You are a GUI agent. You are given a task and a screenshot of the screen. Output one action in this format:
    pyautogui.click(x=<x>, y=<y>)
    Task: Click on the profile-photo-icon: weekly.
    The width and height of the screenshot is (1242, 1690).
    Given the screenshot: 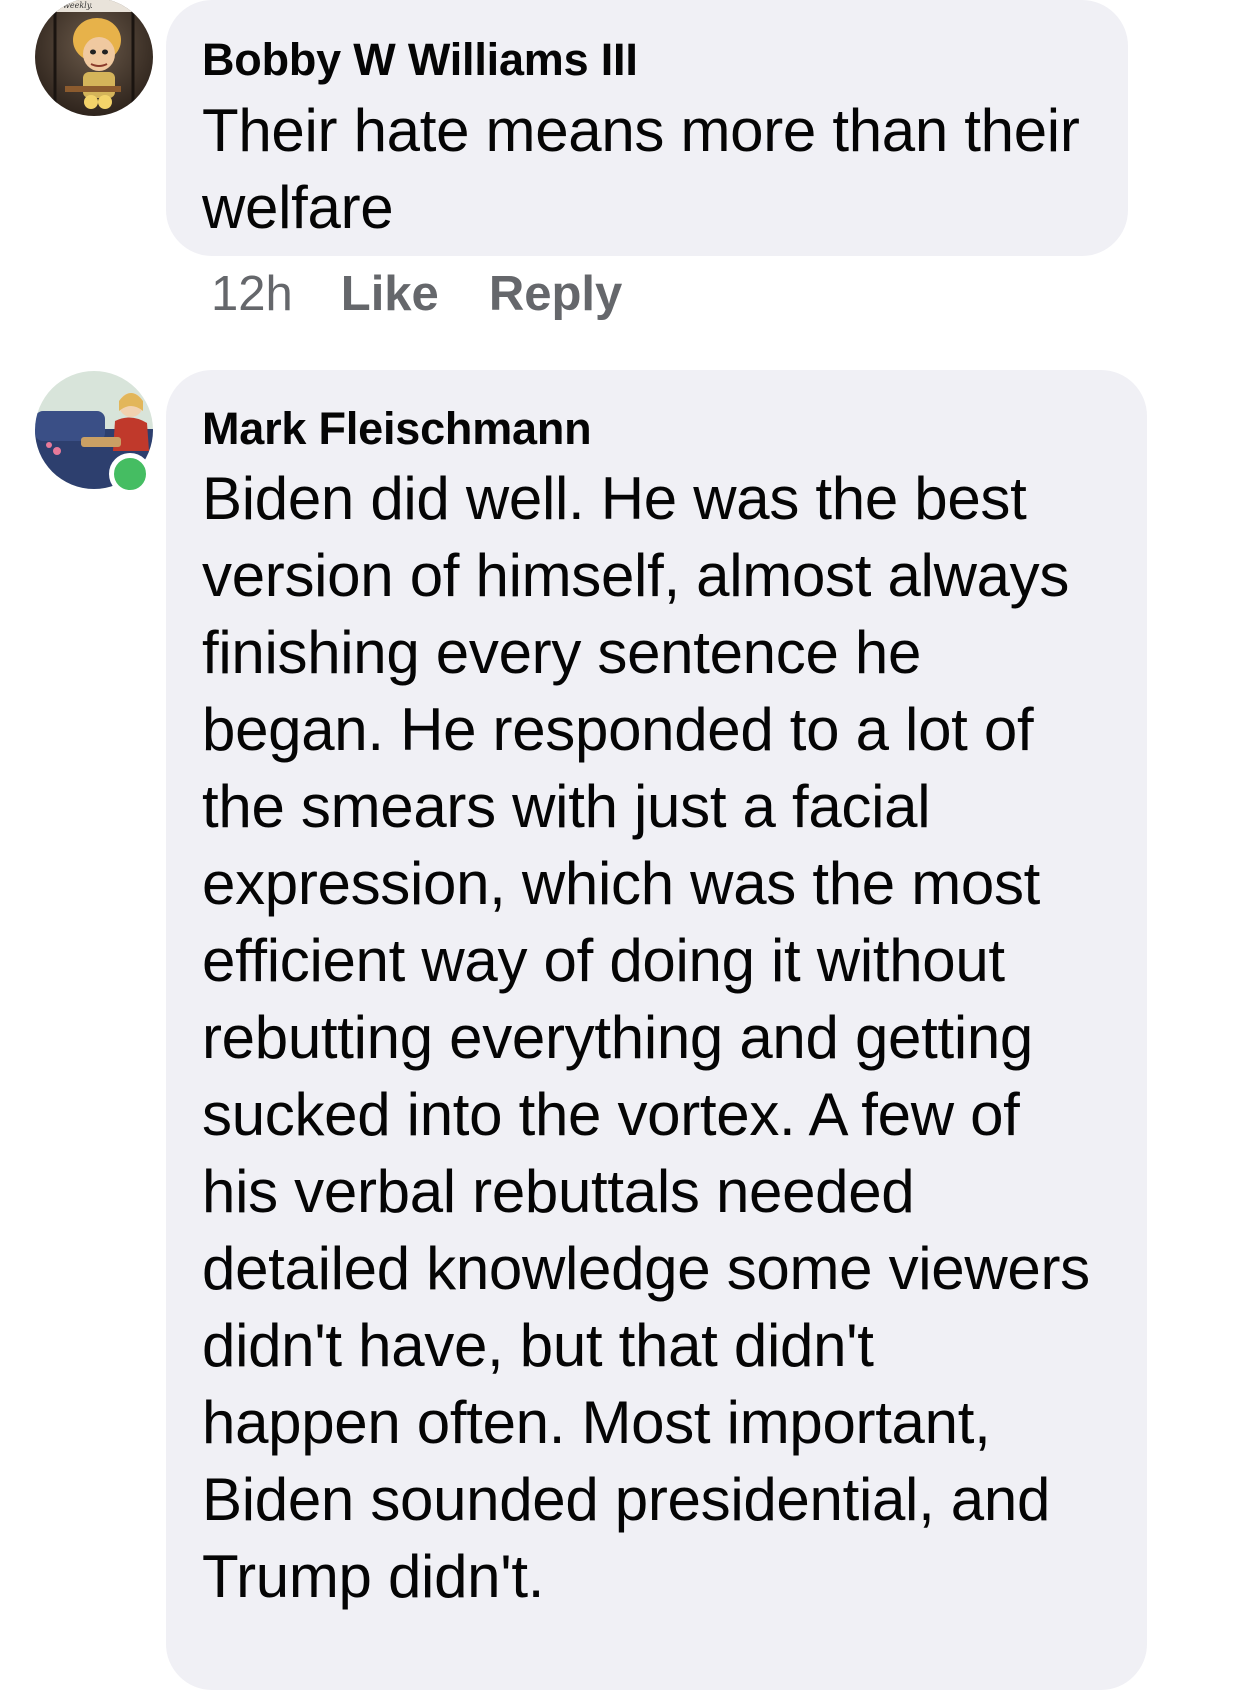 What is the action you would take?
    pyautogui.click(x=94, y=58)
    